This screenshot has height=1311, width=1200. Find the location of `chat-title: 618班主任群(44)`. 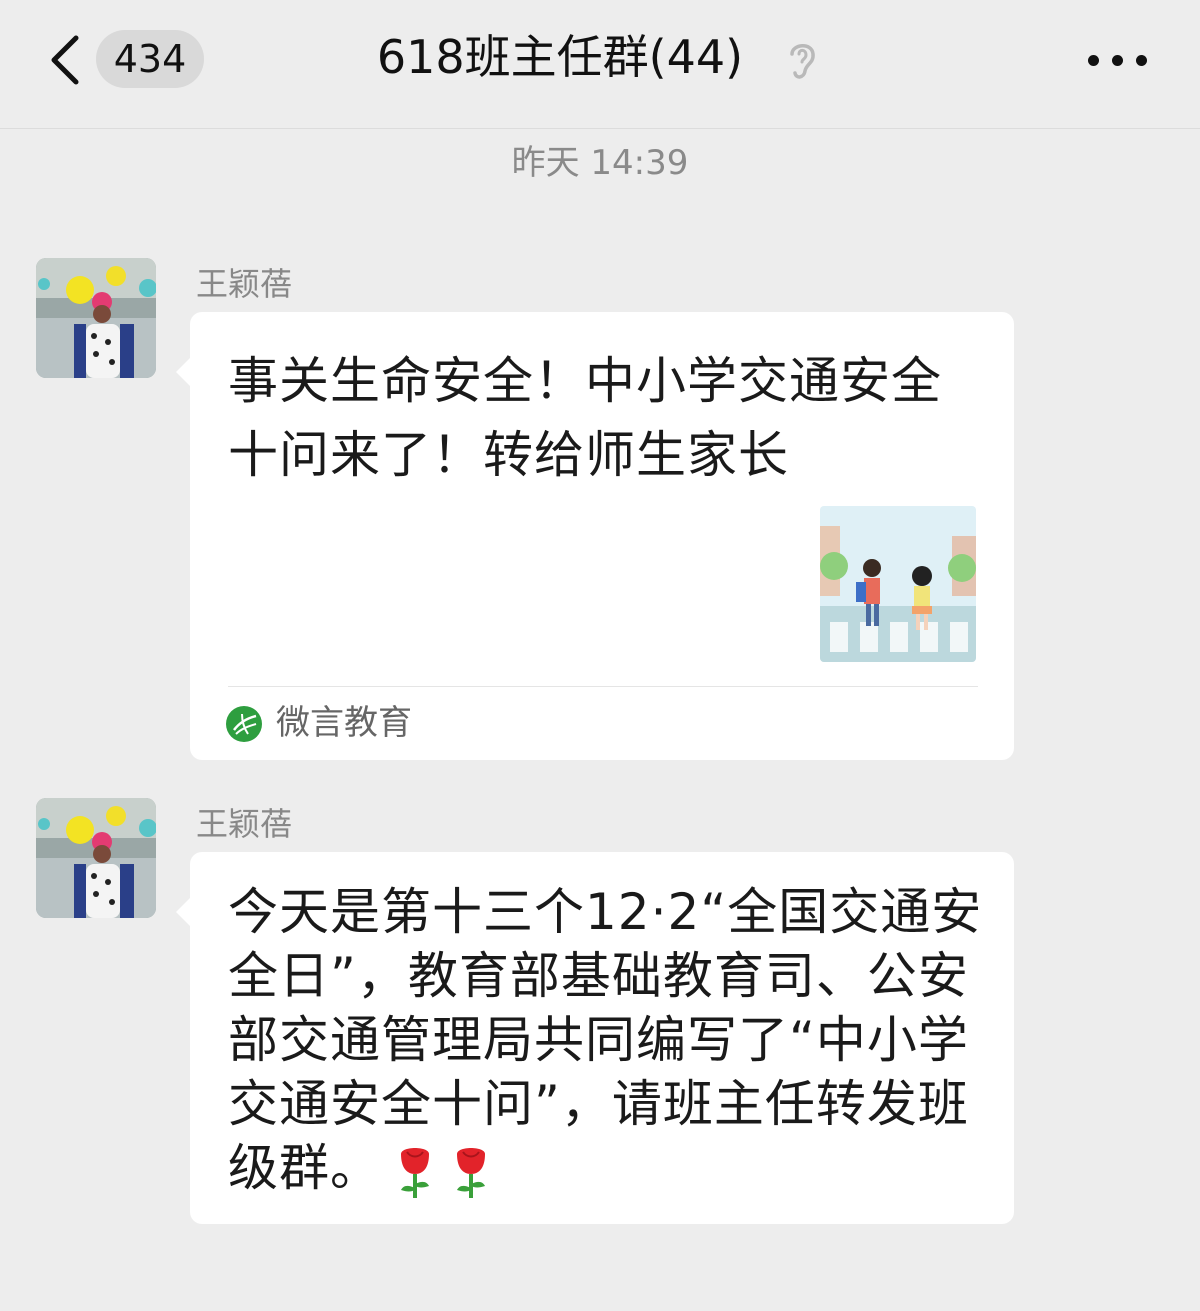

chat-title: 618班主任群(44) is located at coordinates (560, 57).